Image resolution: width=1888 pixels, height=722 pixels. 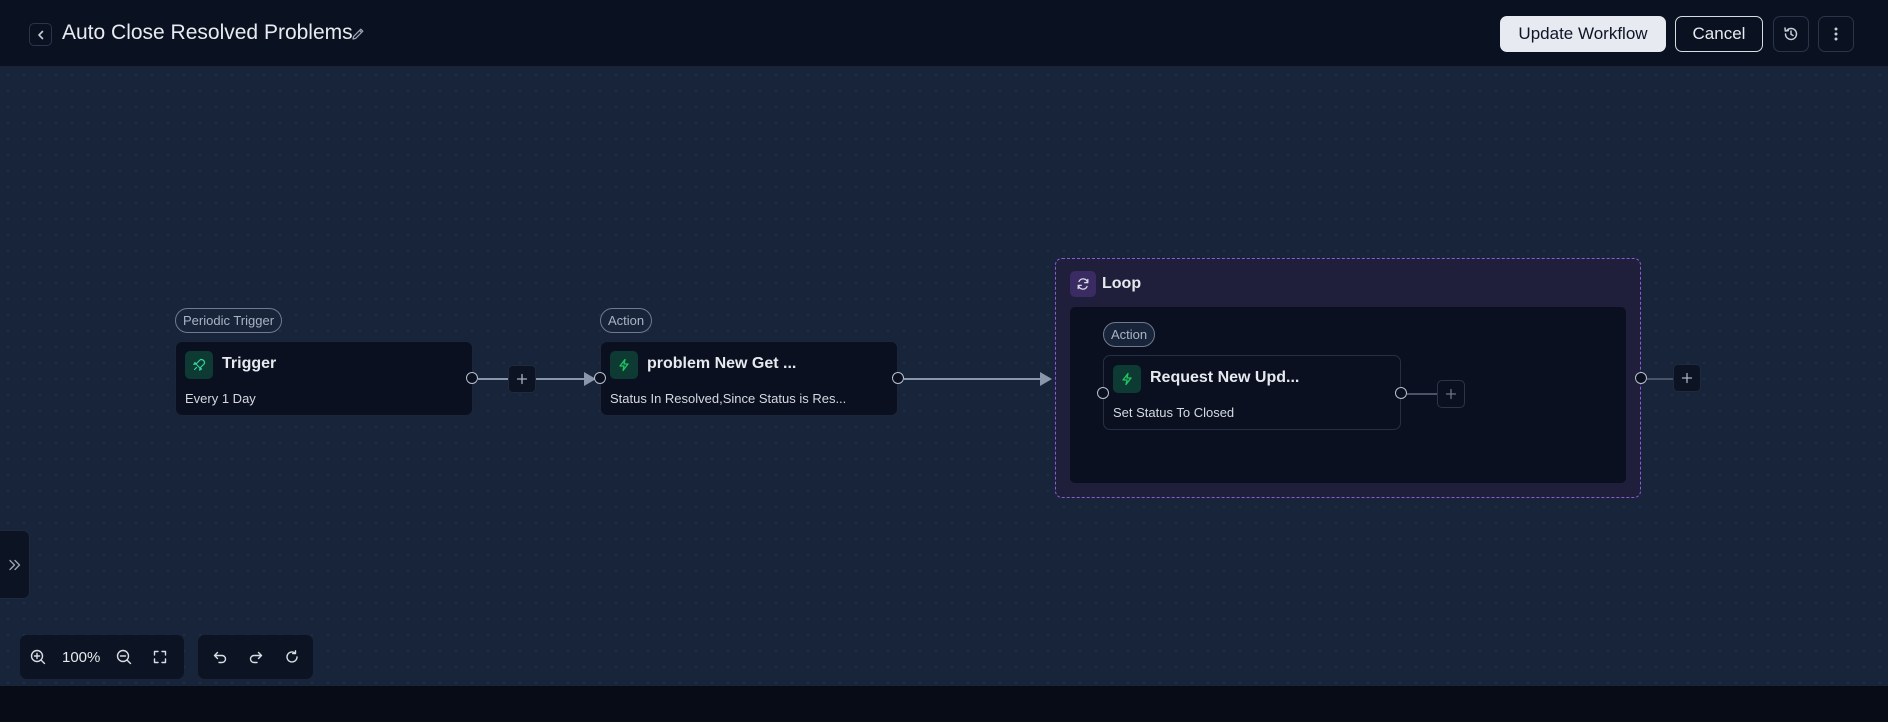 I want to click on zoom-out-button, so click(x=124, y=657).